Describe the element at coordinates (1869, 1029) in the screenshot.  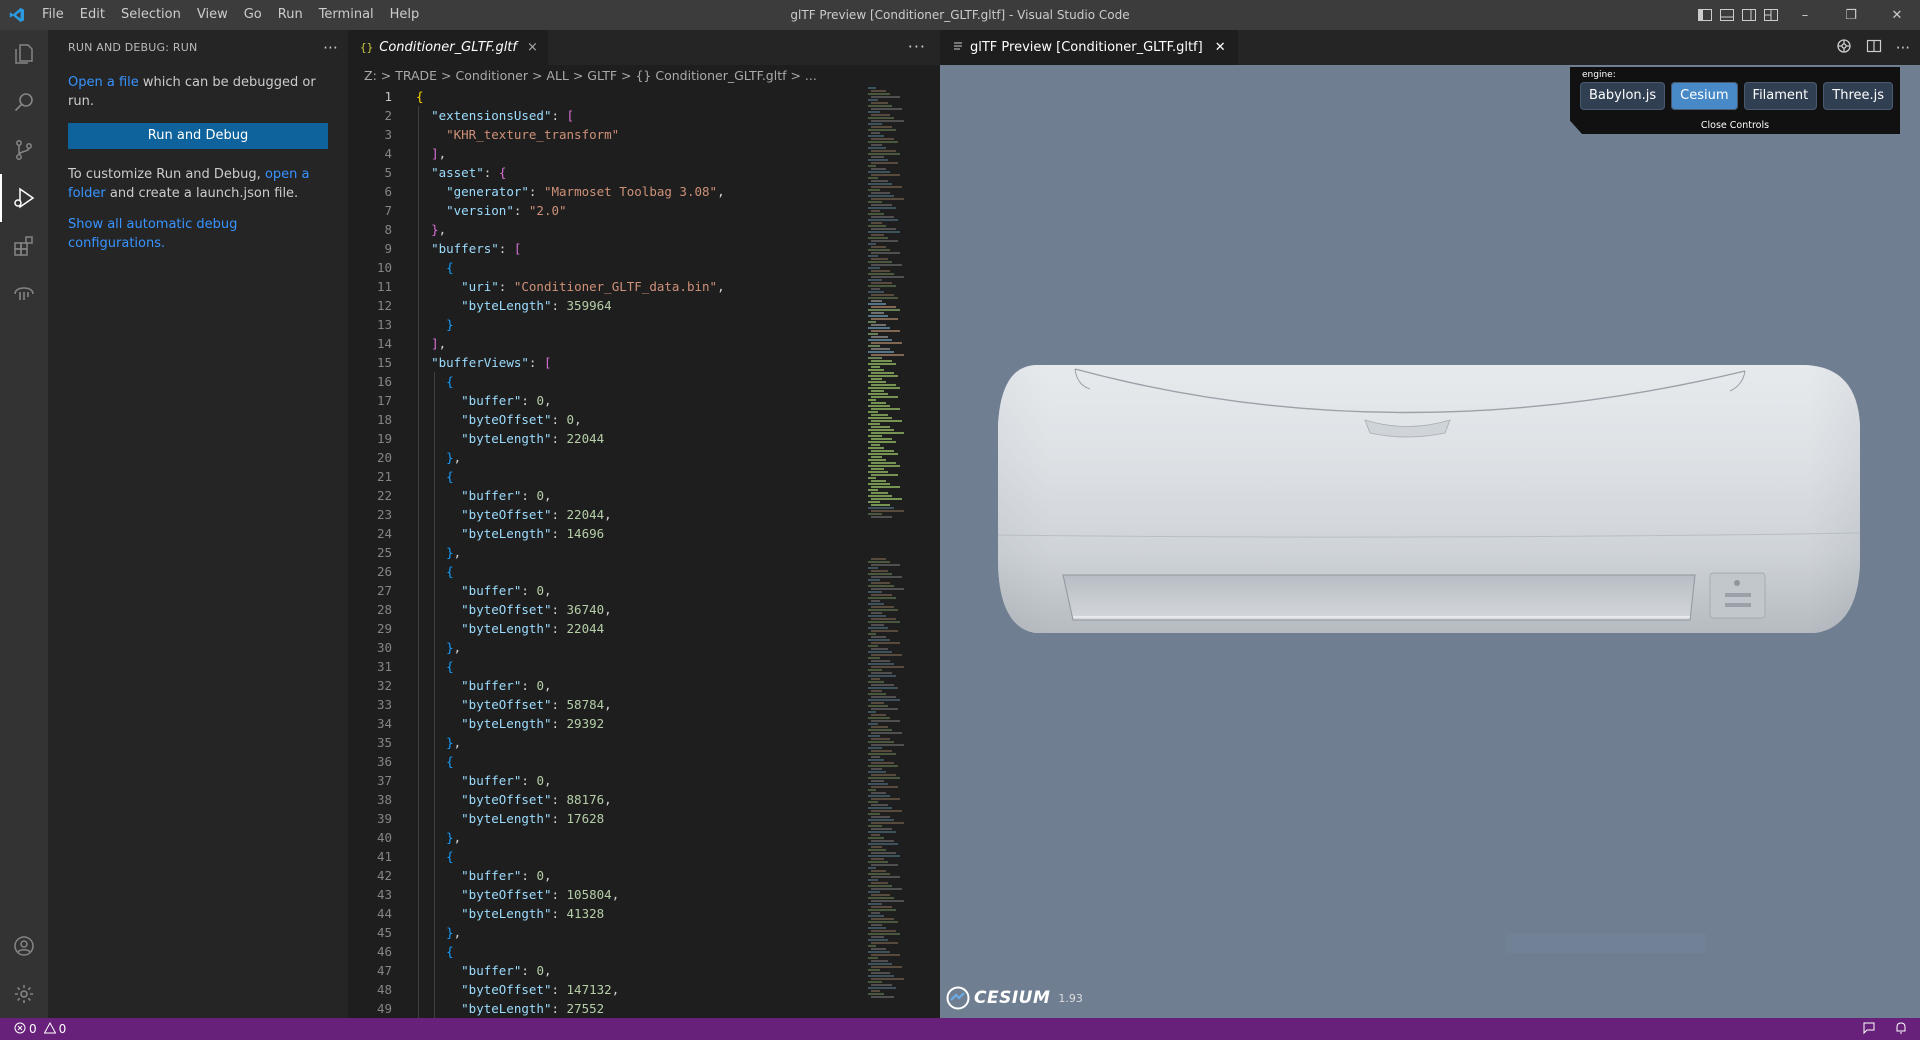
I see `feedback-icon` at that location.